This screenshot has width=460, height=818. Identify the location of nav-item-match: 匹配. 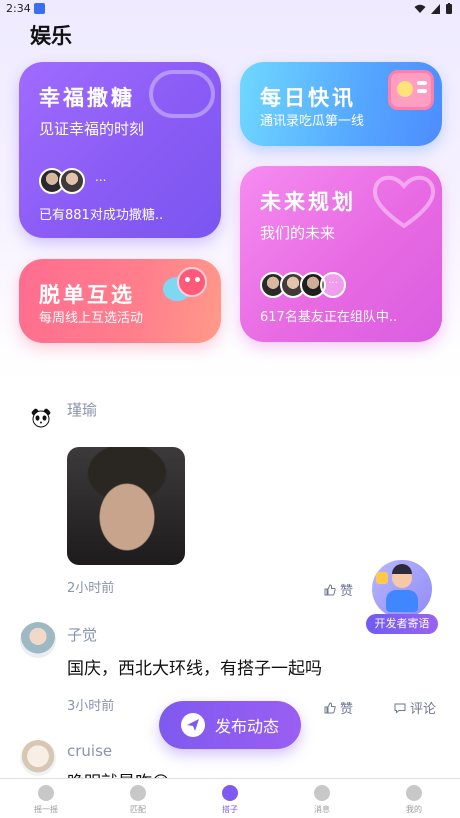
(138, 798).